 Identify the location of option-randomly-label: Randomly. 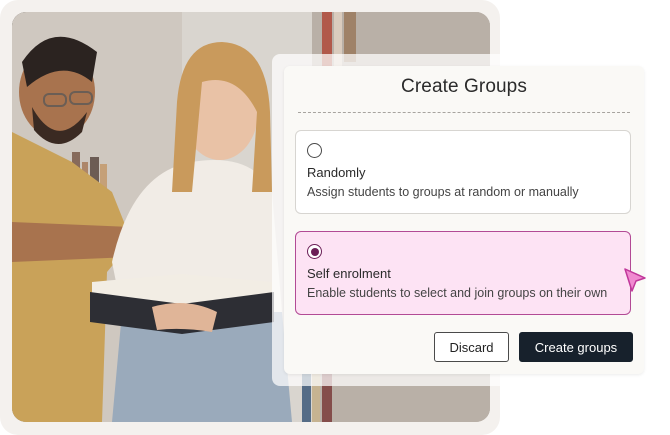
(336, 172).